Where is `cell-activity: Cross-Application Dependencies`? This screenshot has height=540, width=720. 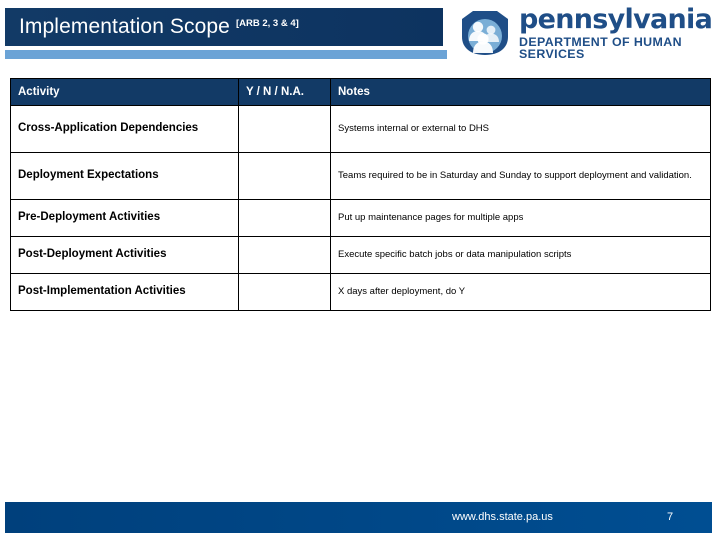
cell-activity: Cross-Application Dependencies is located at coordinates (124, 129).